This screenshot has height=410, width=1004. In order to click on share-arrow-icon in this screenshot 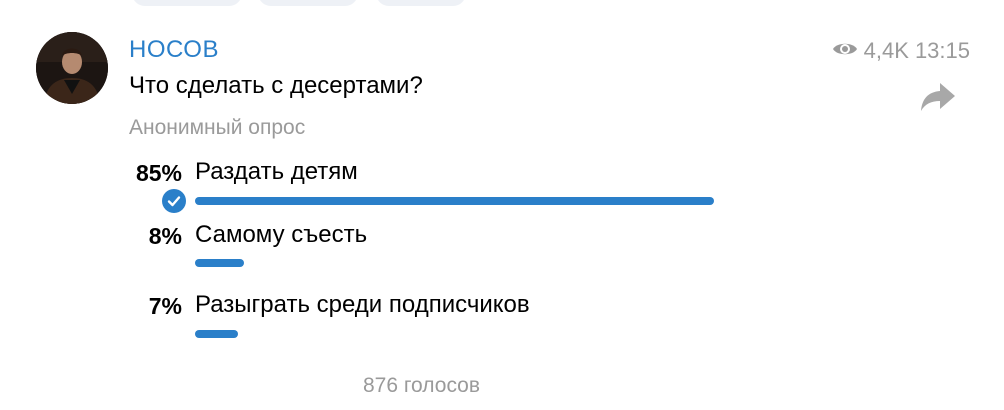, I will do `click(938, 97)`.